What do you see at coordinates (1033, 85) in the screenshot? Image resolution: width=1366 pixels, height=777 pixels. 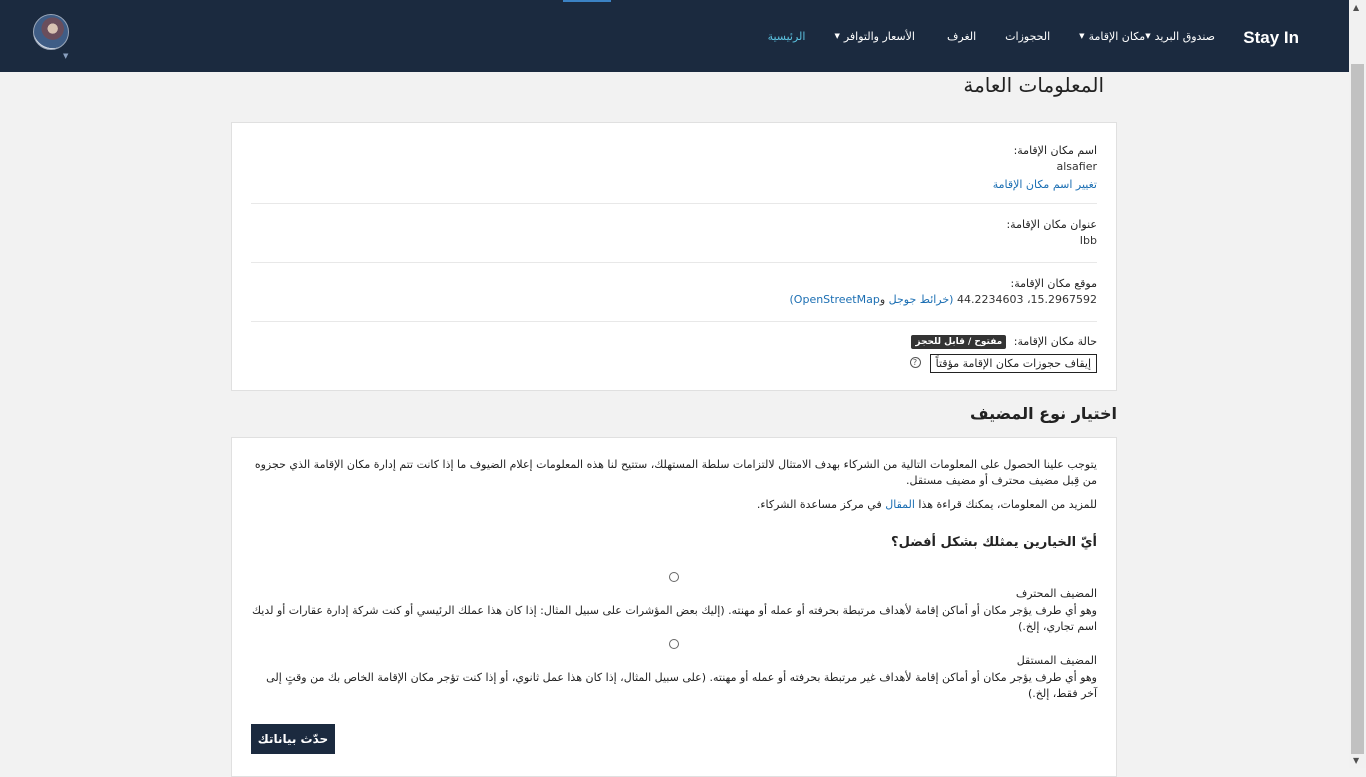 I see `page-title: المعلومات العامة` at bounding box center [1033, 85].